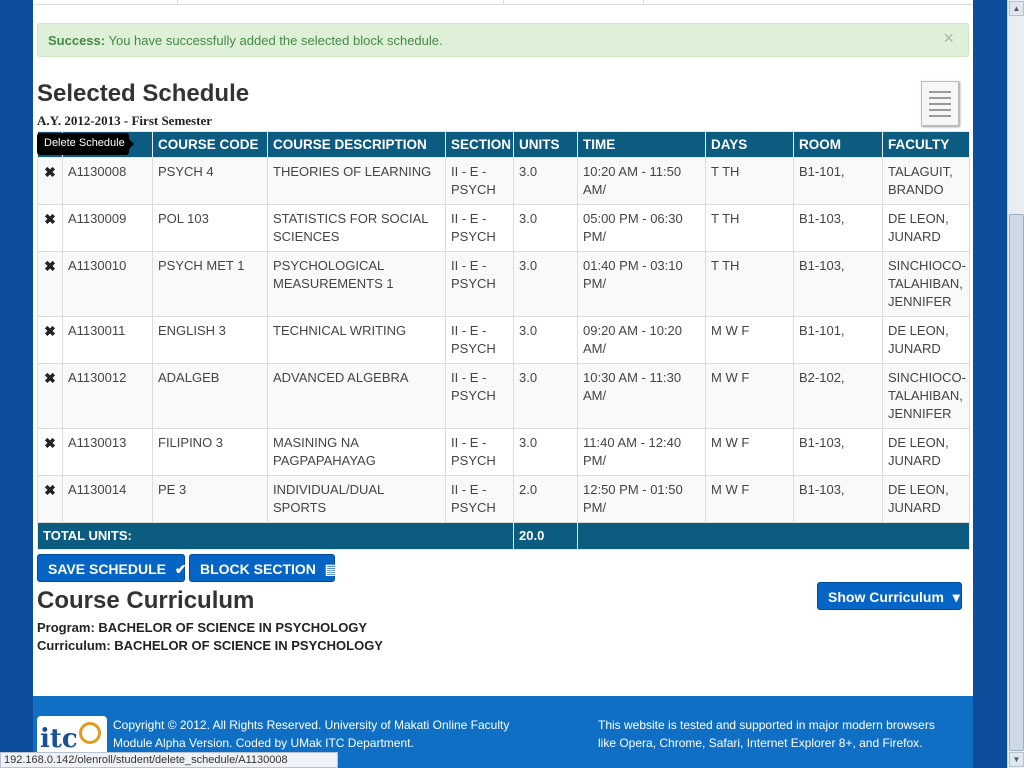 This screenshot has height=768, width=1024. I want to click on vertical-scrollbar: ▲ ▼, so click(1015, 384).